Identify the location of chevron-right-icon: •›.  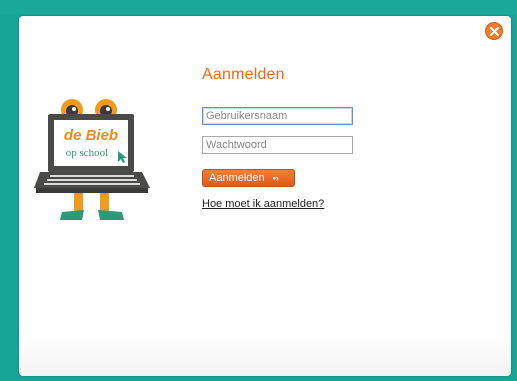
(275, 178).